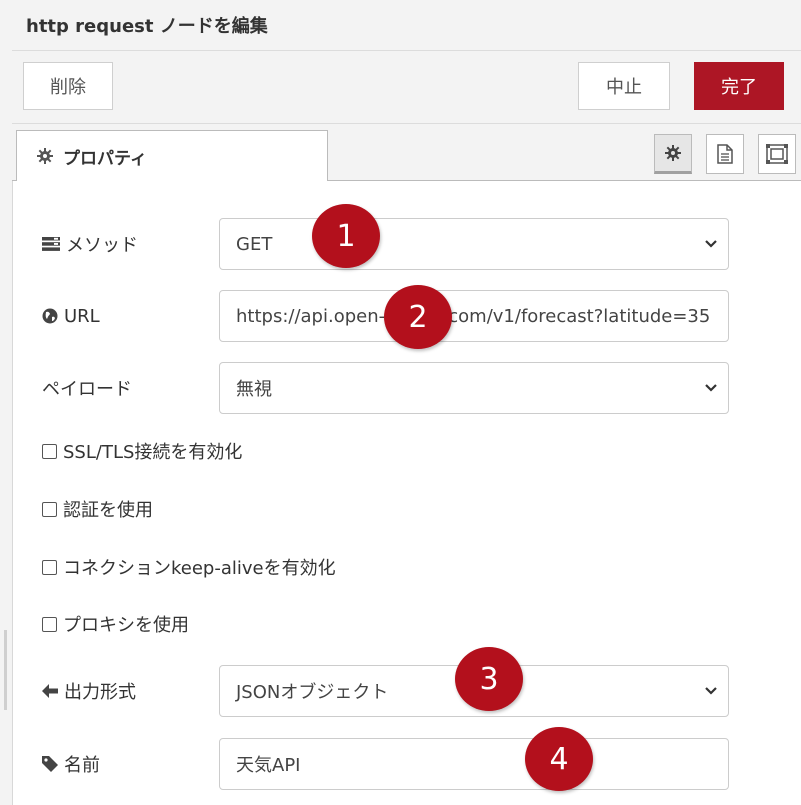  Describe the element at coordinates (102, 245) in the screenshot. I see `method-label-text: メソッド` at that location.